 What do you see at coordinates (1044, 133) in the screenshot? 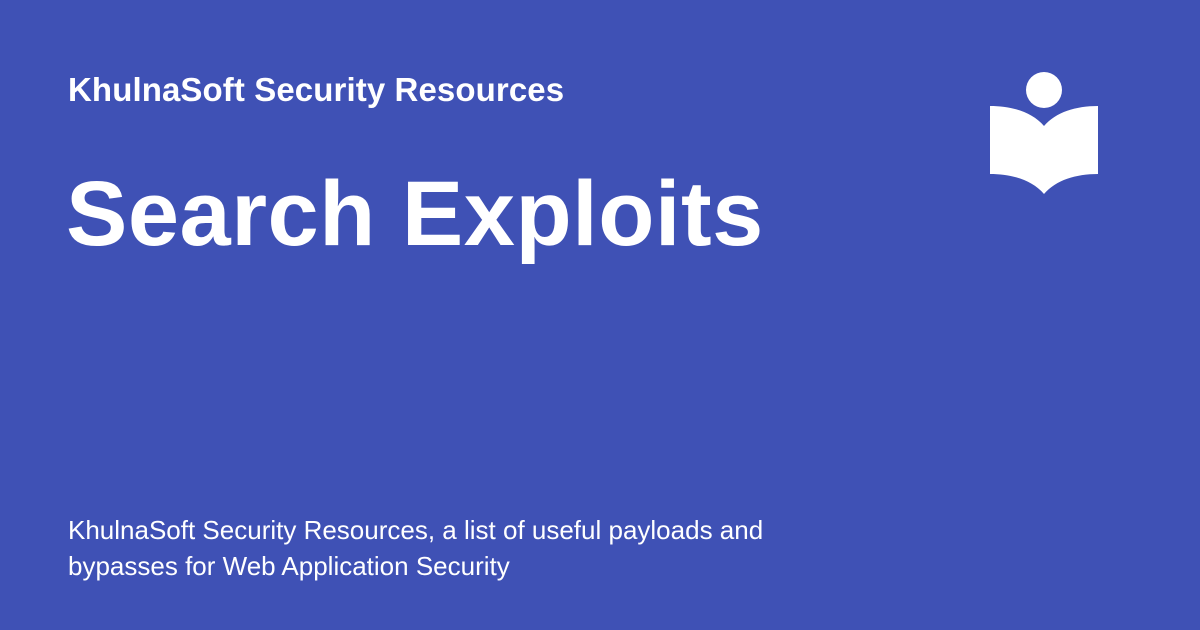
I see `reader-book-icon` at bounding box center [1044, 133].